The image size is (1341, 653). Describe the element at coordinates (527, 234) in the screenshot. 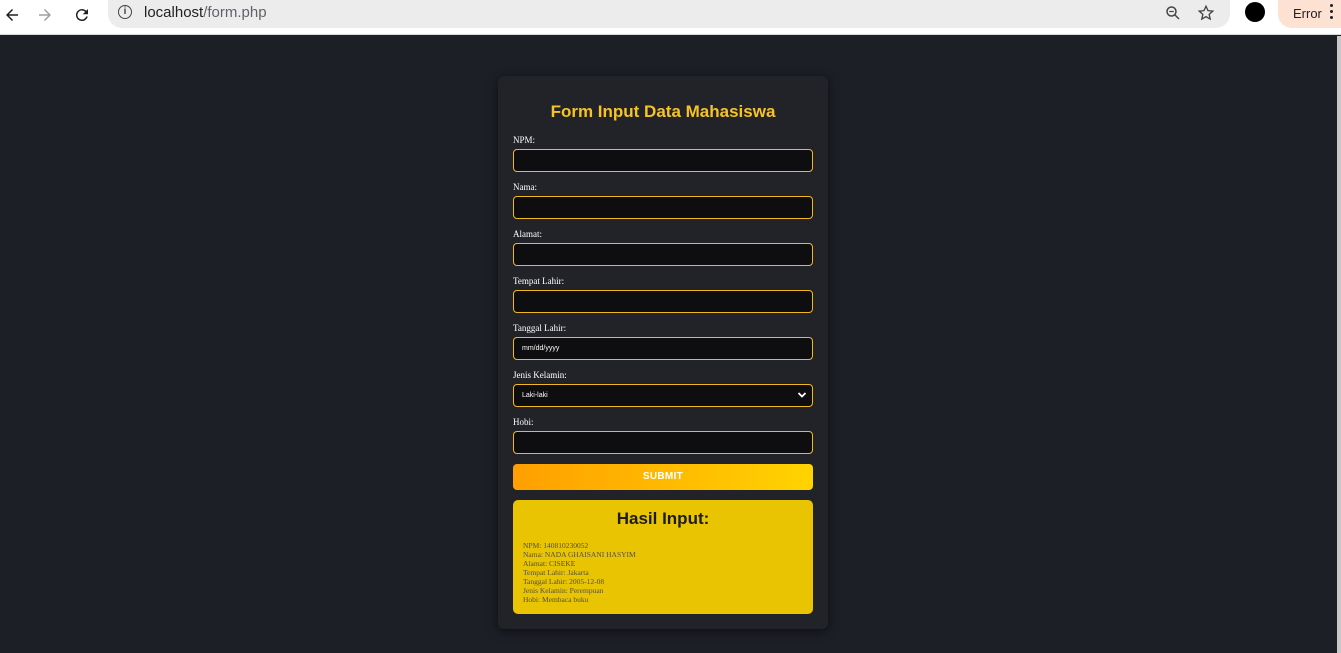

I see `alamat-label: Alamat:` at that location.